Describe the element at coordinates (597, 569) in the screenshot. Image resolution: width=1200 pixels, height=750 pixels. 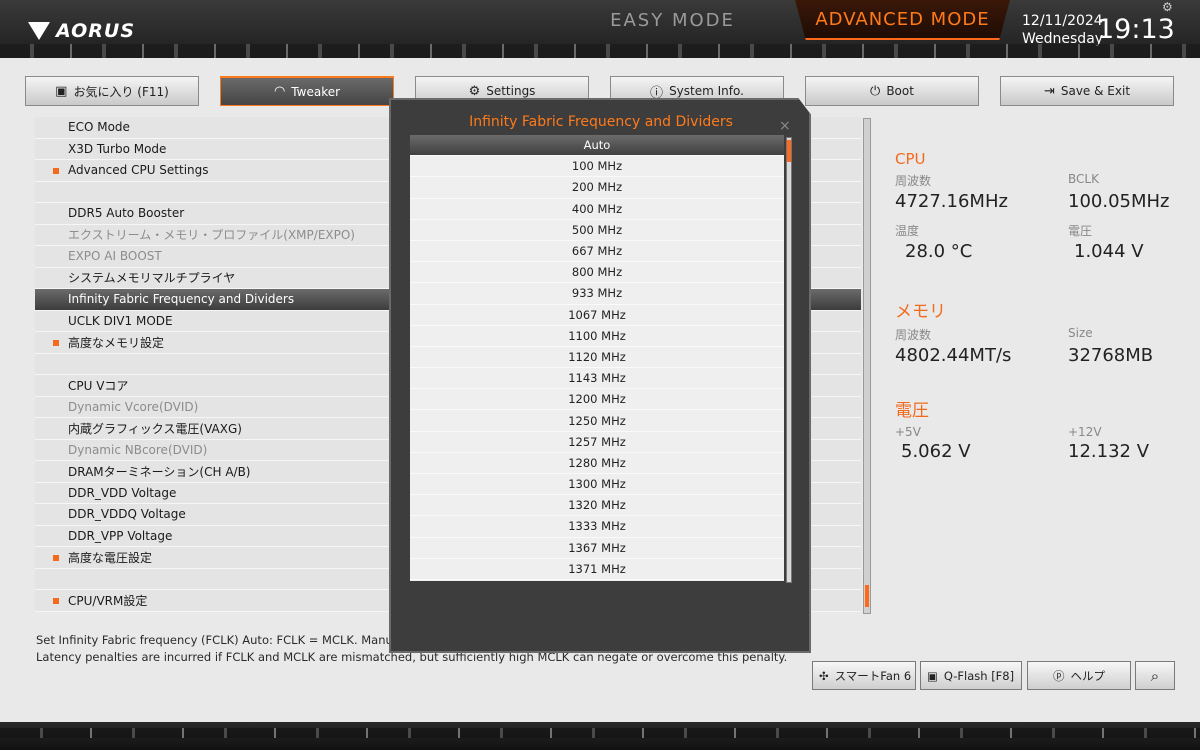
I see `option-item: 1371 MHz` at that location.